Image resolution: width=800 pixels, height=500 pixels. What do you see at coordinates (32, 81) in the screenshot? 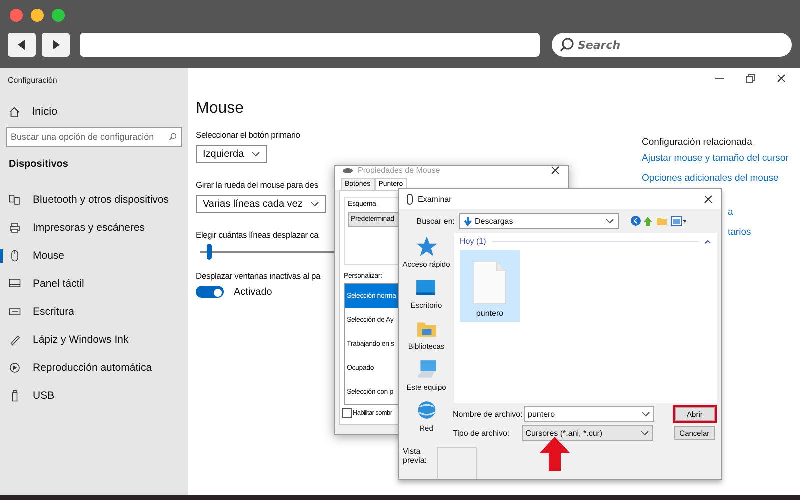
I see `window-title: Configuración` at bounding box center [32, 81].